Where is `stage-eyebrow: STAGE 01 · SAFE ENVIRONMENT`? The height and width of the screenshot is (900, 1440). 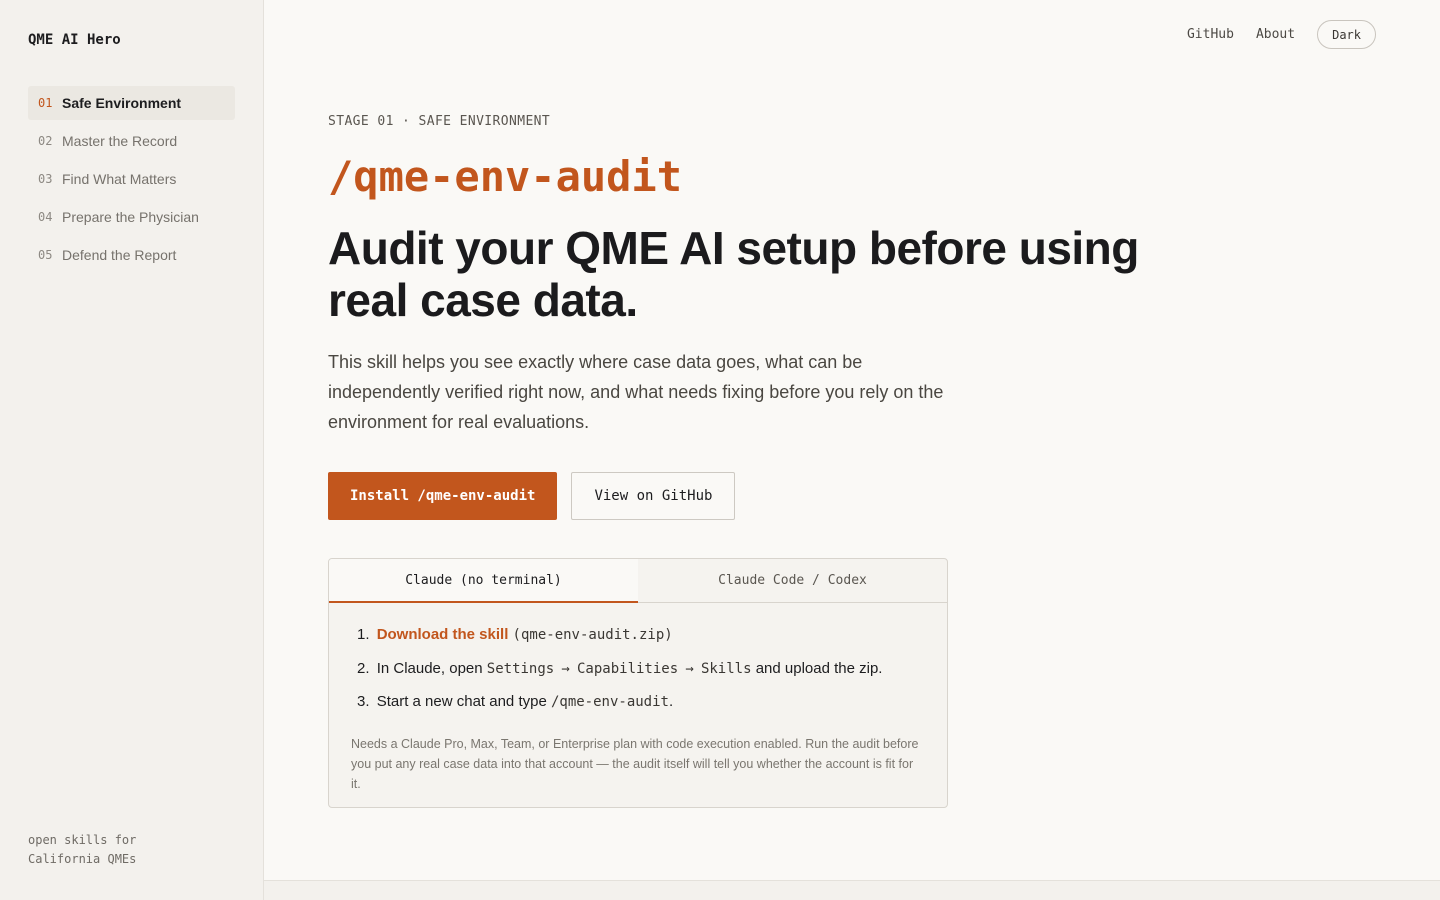
stage-eyebrow: STAGE 01 · SAFE ENVIRONMENT is located at coordinates (439, 121).